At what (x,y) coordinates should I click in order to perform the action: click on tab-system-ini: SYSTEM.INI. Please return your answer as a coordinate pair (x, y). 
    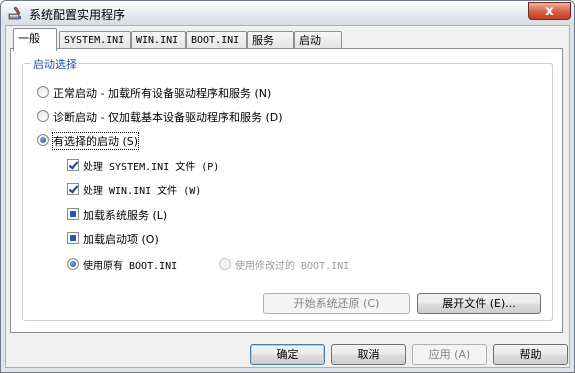
    Looking at the image, I should click on (95, 40).